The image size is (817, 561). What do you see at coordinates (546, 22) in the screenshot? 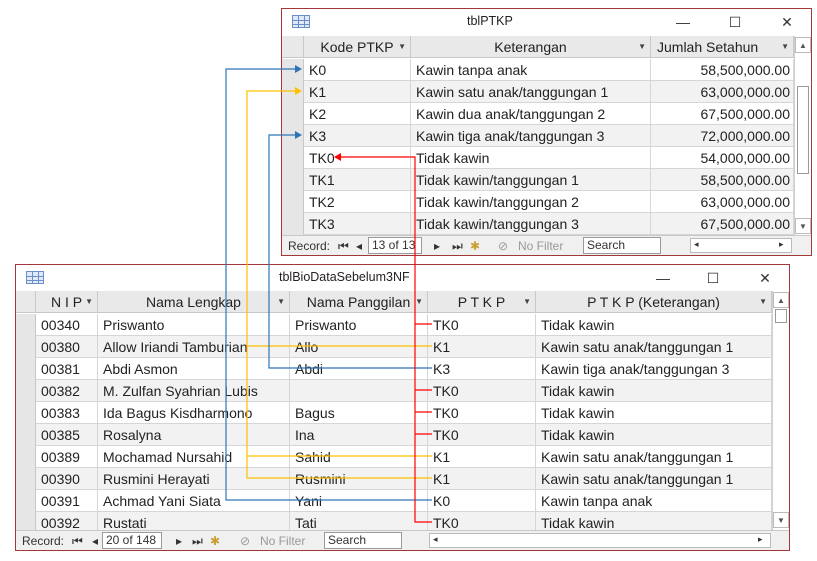
I see `ptkp-titlebar: tblPTKP — ☐ ✕` at bounding box center [546, 22].